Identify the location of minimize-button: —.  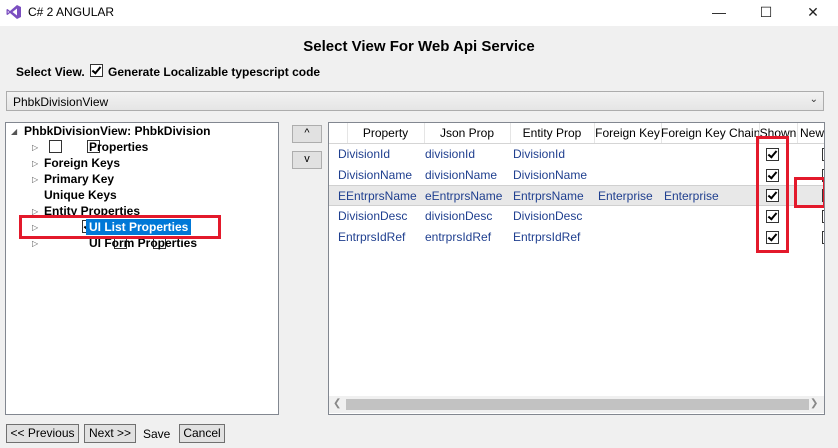
(719, 13).